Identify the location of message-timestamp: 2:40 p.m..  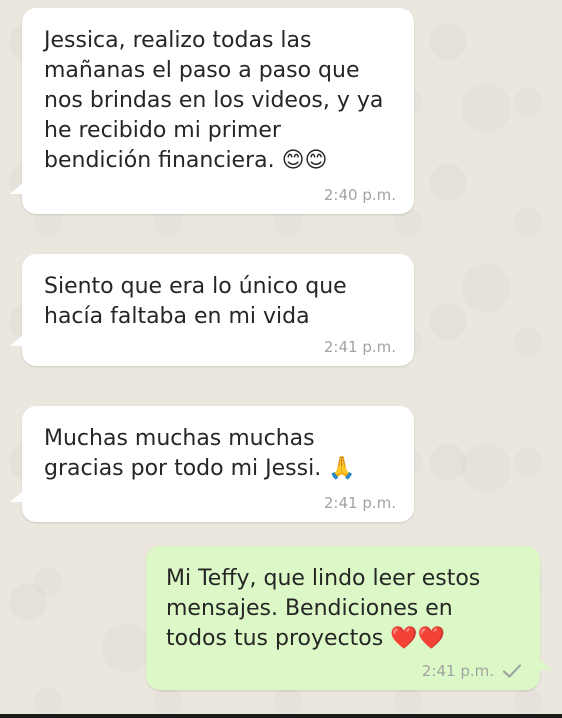
(359, 195).